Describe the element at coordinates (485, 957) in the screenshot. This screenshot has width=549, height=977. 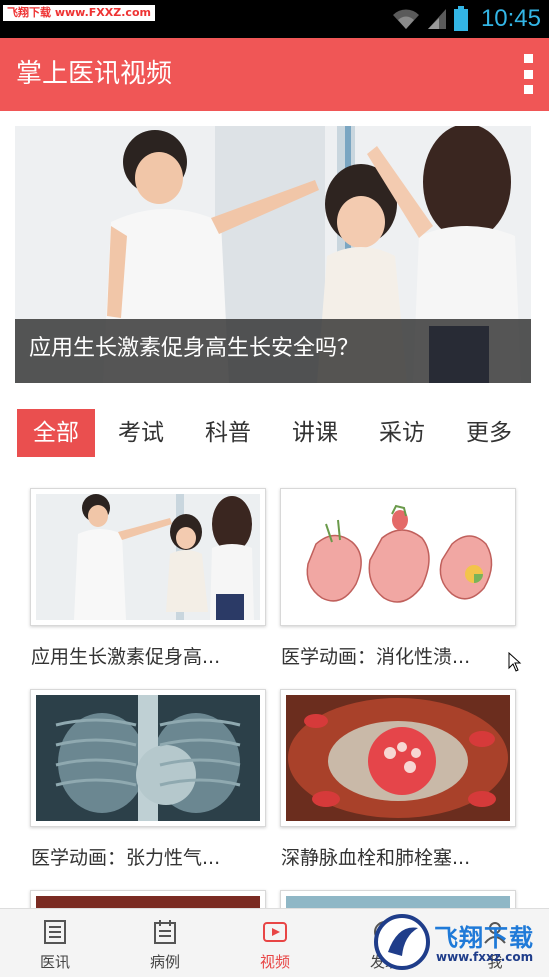
I see `logo-url: www.fxxz.com` at that location.